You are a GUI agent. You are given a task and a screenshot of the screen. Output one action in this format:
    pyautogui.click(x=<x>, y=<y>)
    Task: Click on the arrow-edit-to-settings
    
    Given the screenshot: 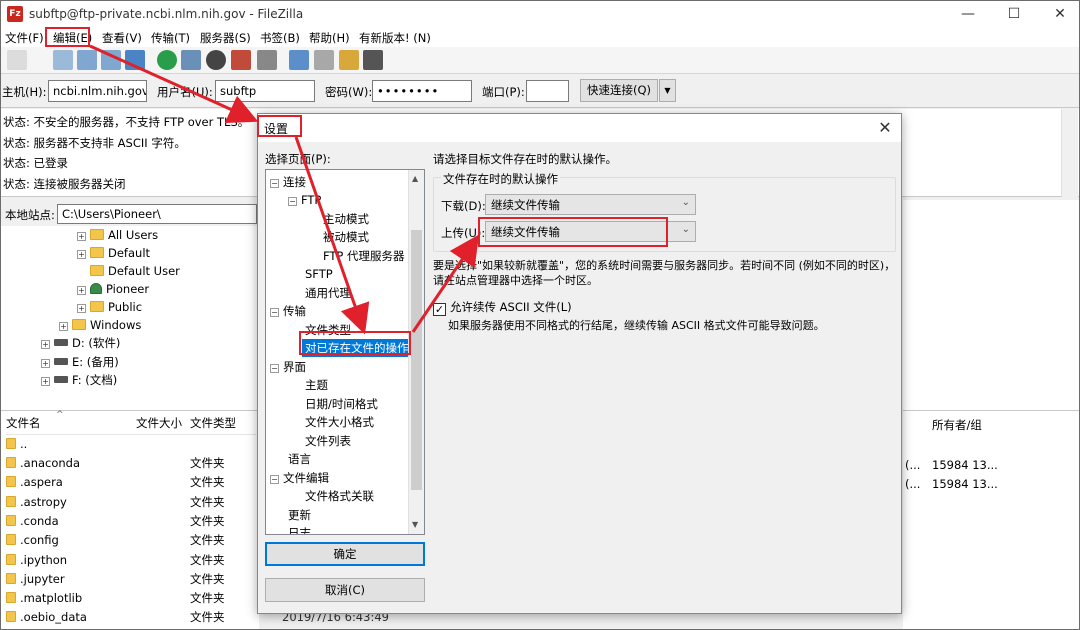 What is the action you would take?
    pyautogui.click(x=174, y=84)
    